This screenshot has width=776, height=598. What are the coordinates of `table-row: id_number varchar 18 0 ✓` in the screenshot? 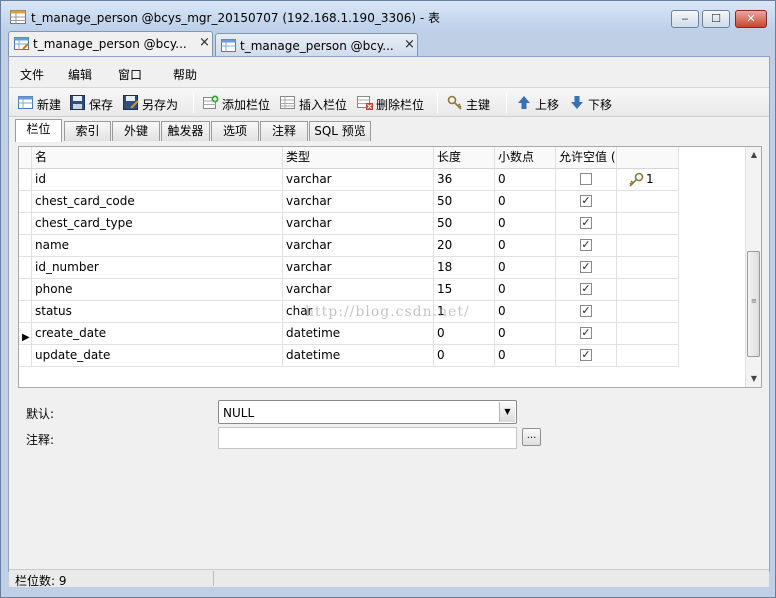 It's located at (349, 268).